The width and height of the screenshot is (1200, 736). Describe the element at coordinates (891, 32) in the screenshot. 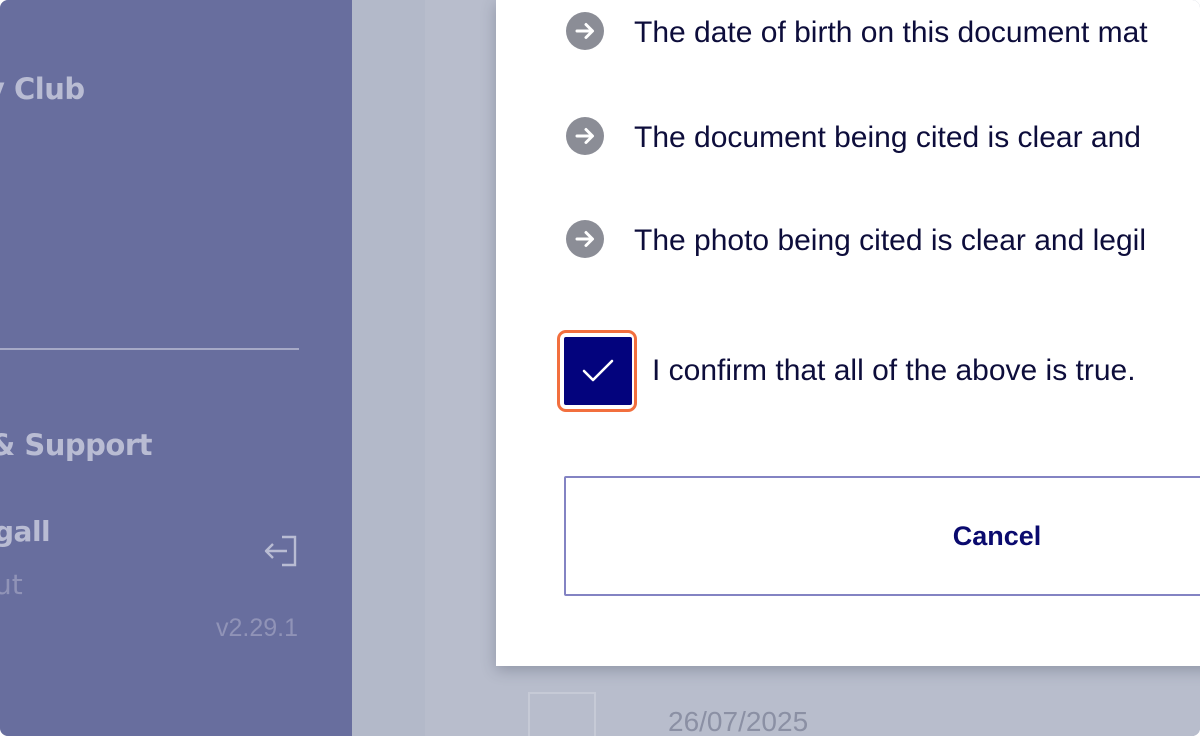

I see `checklist-item-text: The date of birth on this document mat` at that location.